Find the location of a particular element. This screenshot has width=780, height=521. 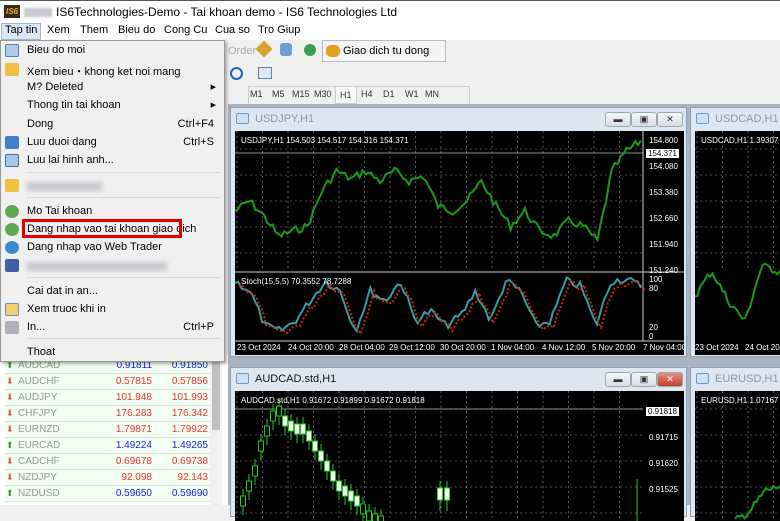

market-watch-row: ⬆ EURCAD 1.49224 1.49265 is located at coordinates (107, 446).